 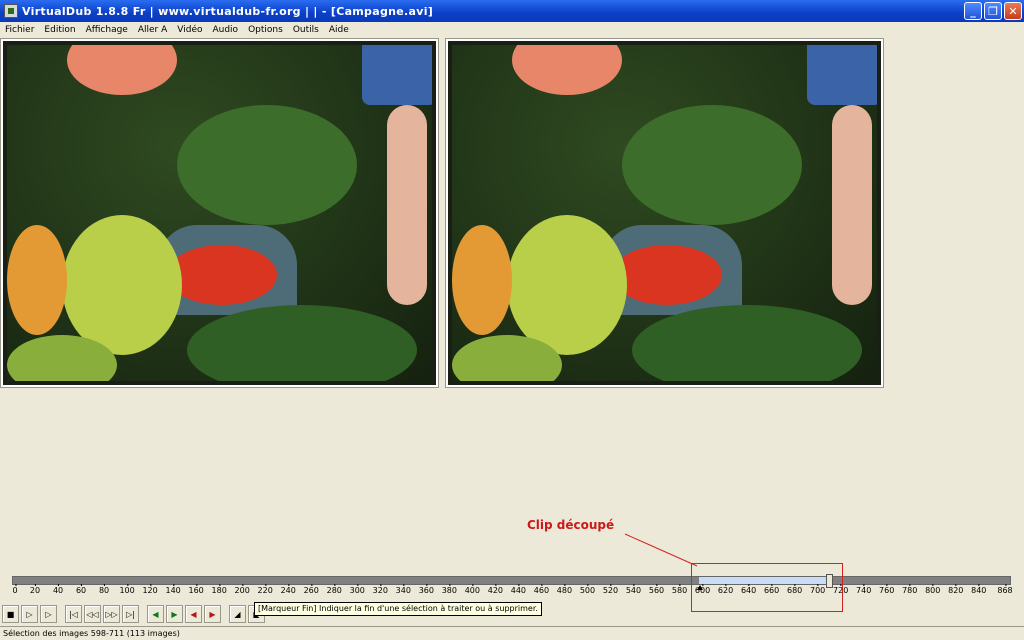 I want to click on timeline-tick: 780, so click(x=910, y=589).